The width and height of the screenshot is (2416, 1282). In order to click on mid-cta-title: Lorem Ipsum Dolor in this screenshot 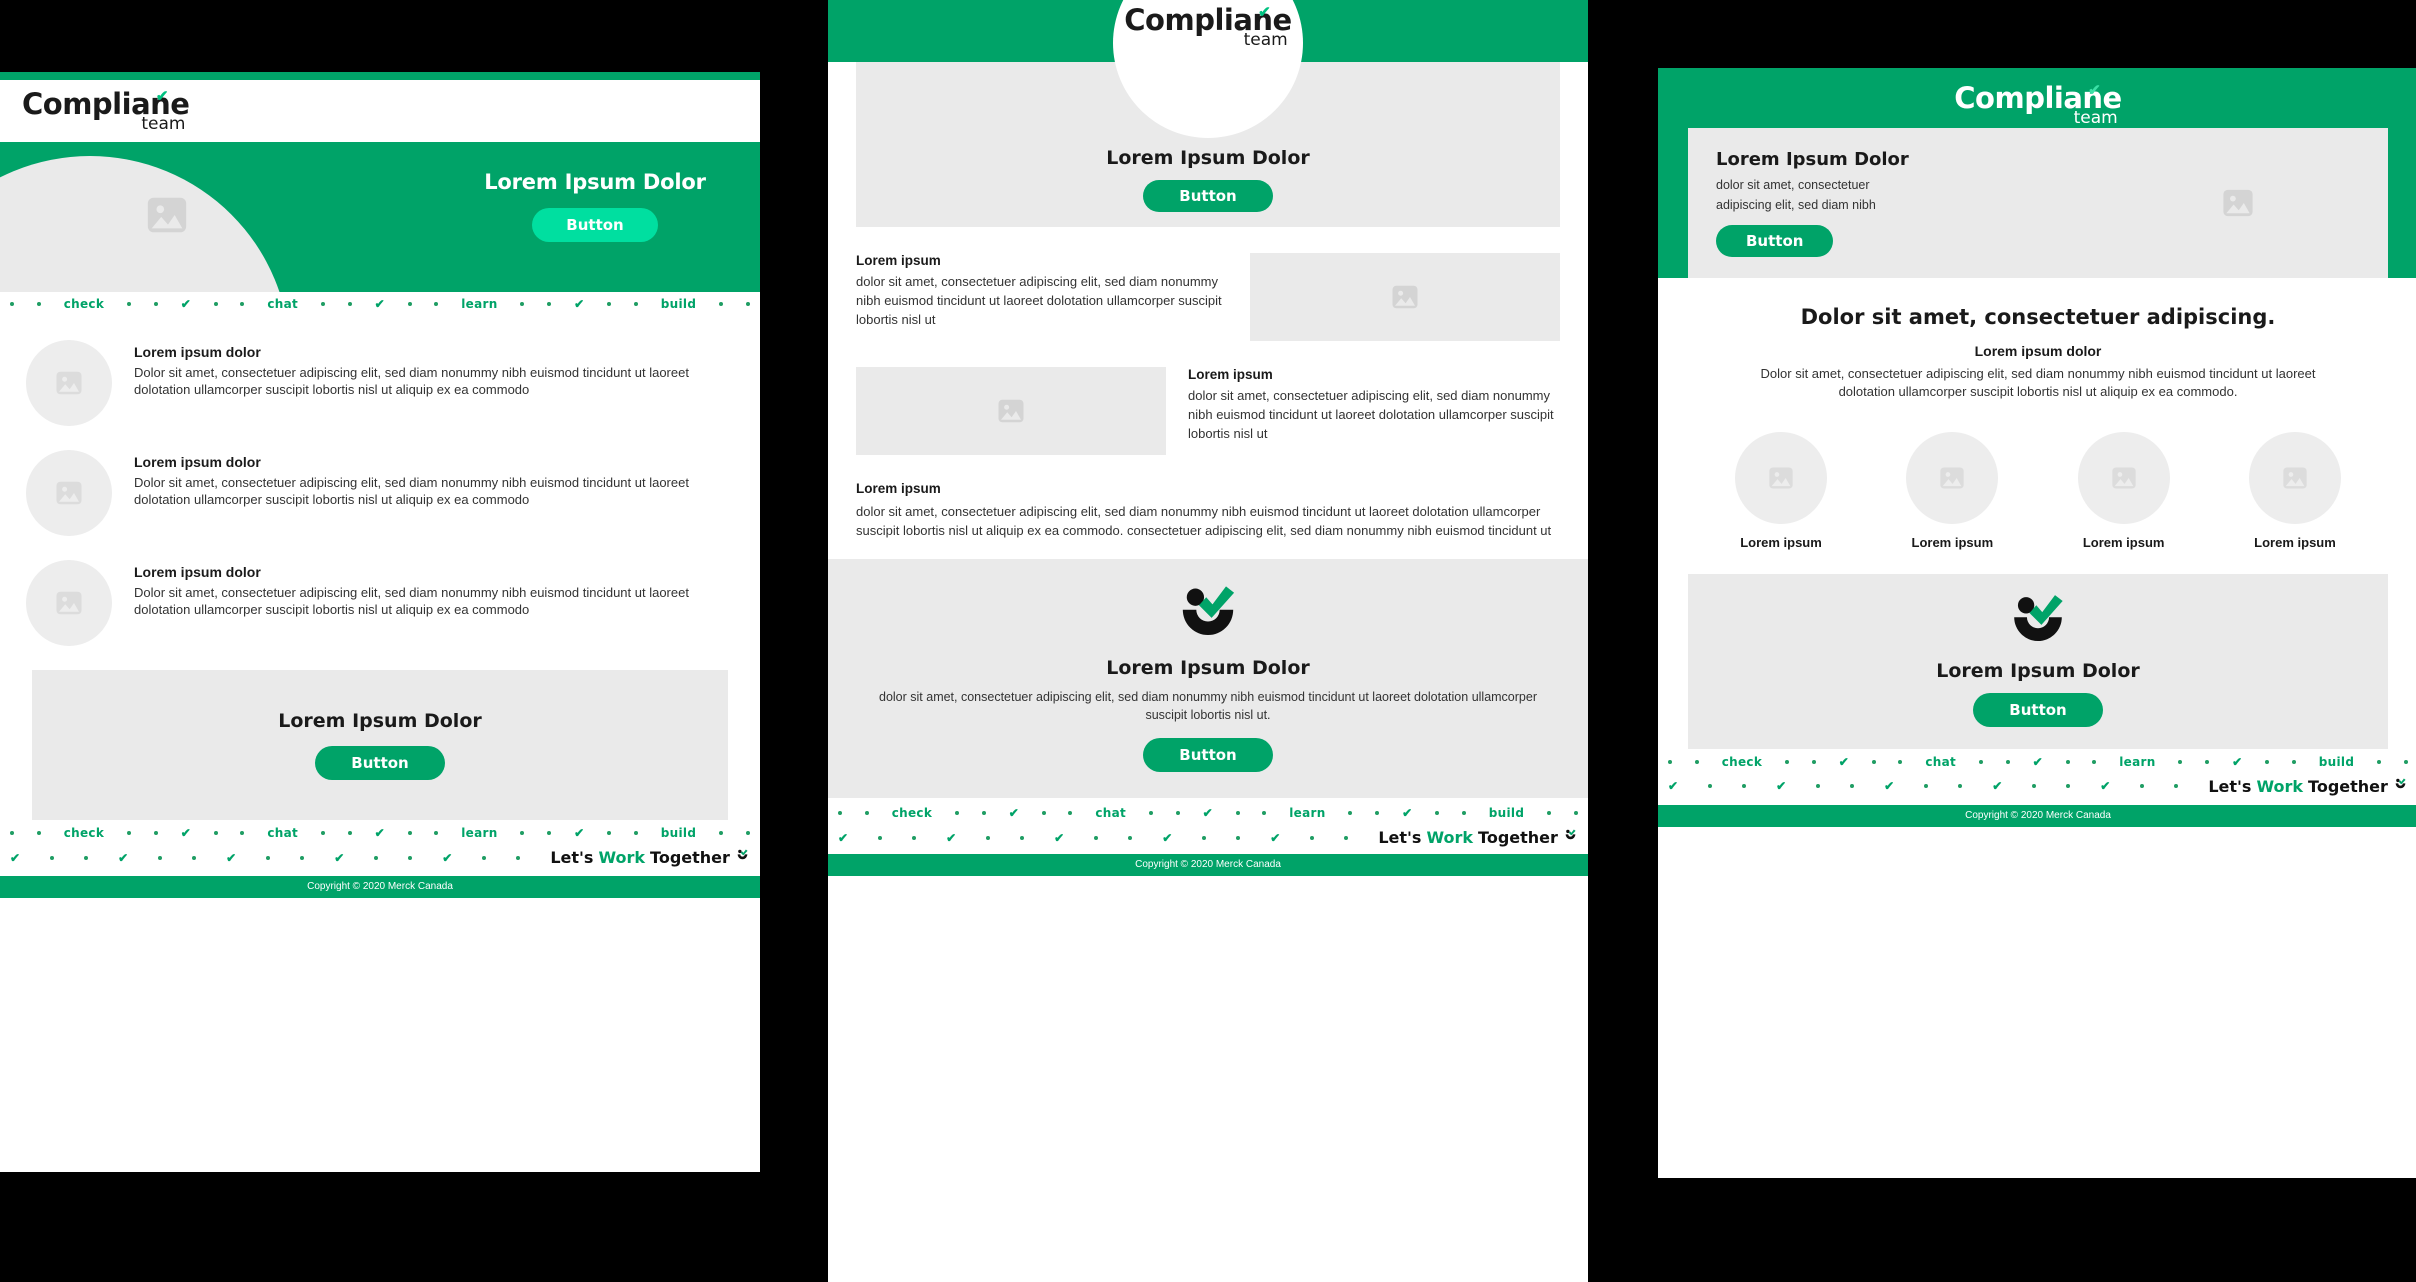, I will do `click(1208, 667)`.